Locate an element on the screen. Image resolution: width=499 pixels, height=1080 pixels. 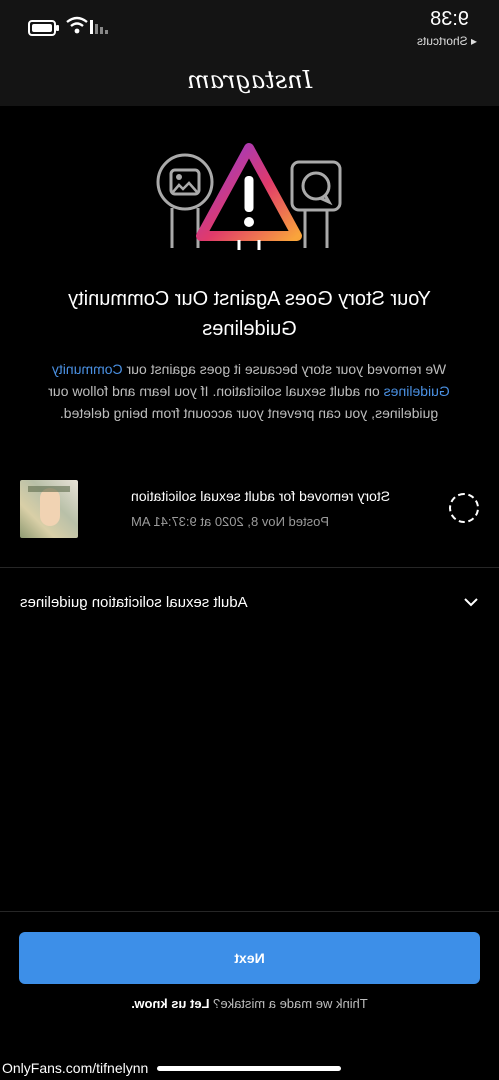
wifi-icon is located at coordinates (77, 25).